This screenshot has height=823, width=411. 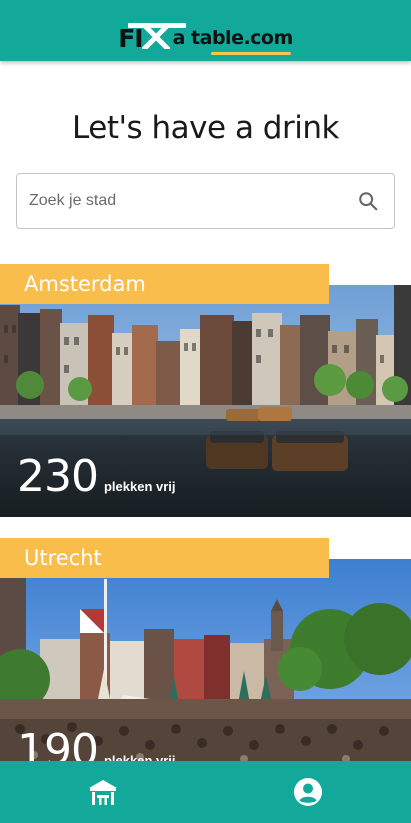 I want to click on spots-label: plekken vrij, so click(x=139, y=486).